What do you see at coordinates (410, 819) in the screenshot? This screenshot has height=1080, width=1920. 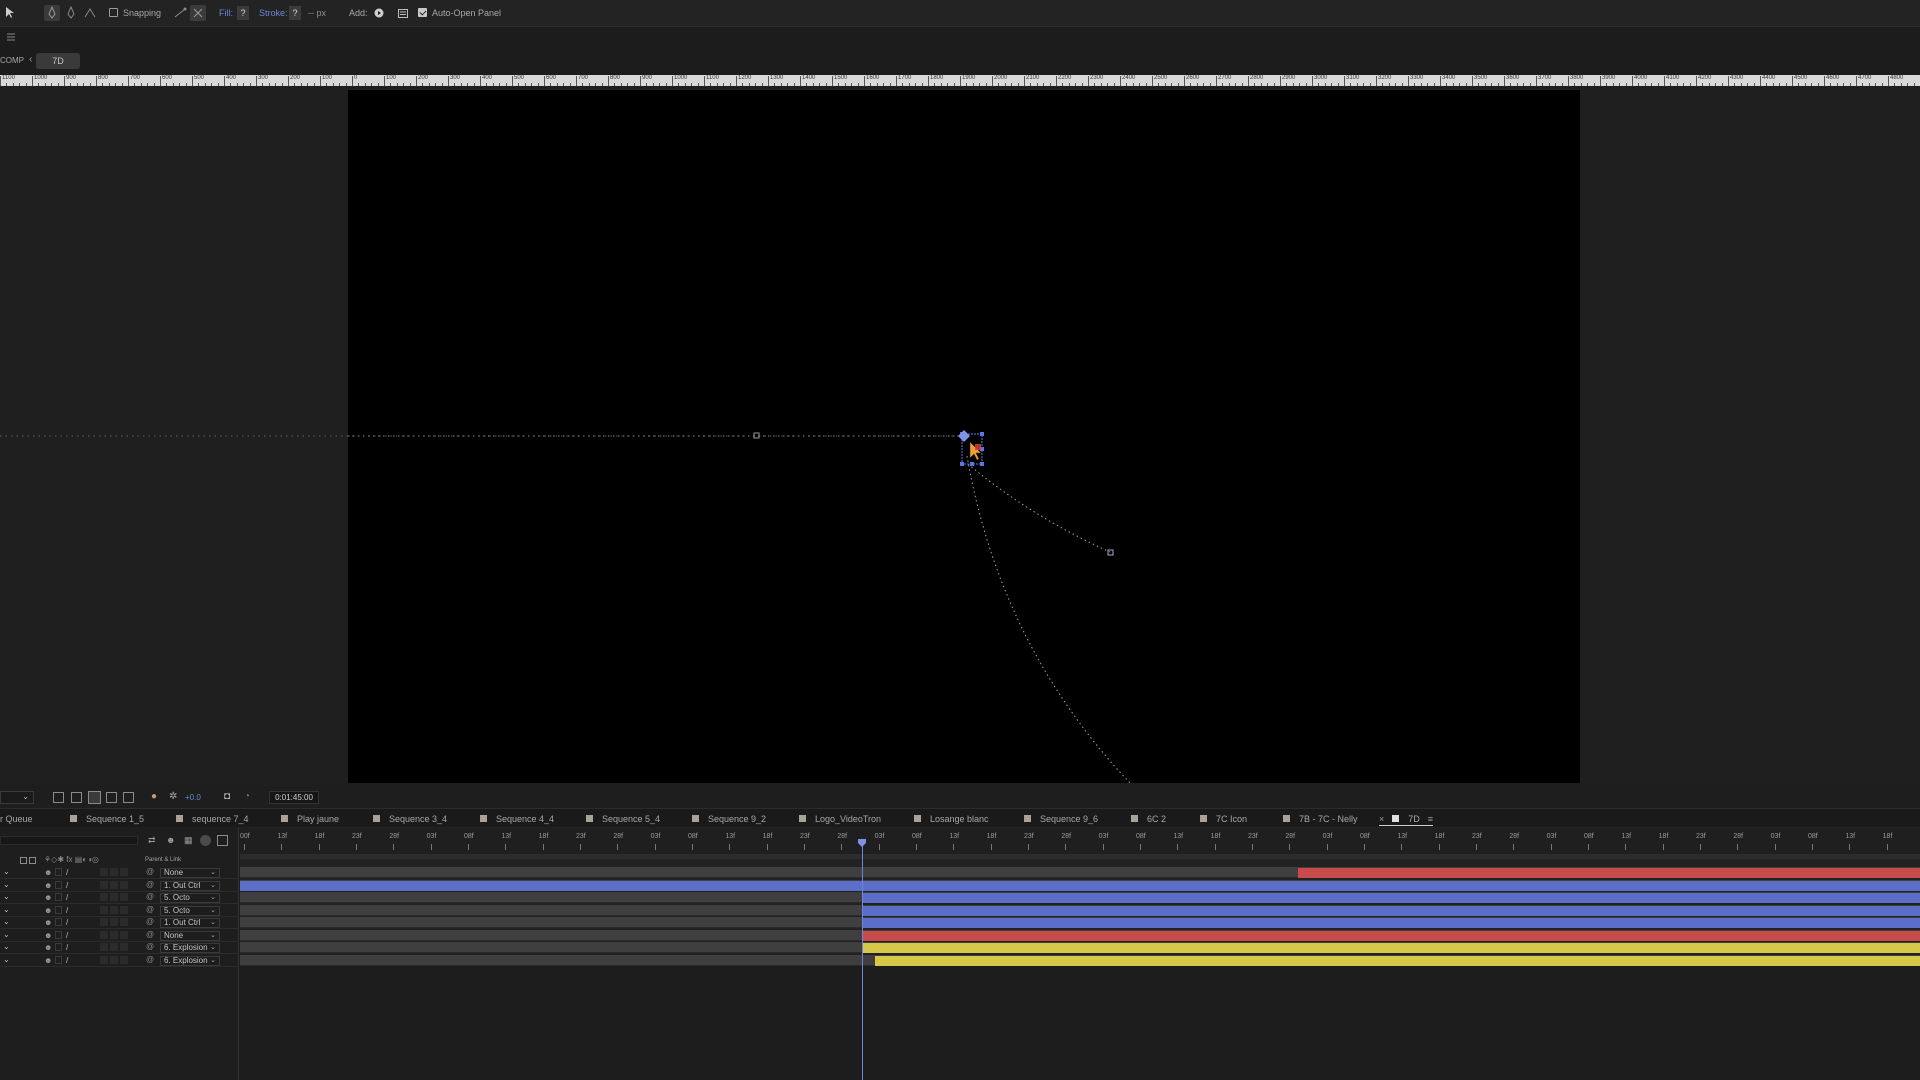 I see `timeline-tab: Sequence 3_4` at bounding box center [410, 819].